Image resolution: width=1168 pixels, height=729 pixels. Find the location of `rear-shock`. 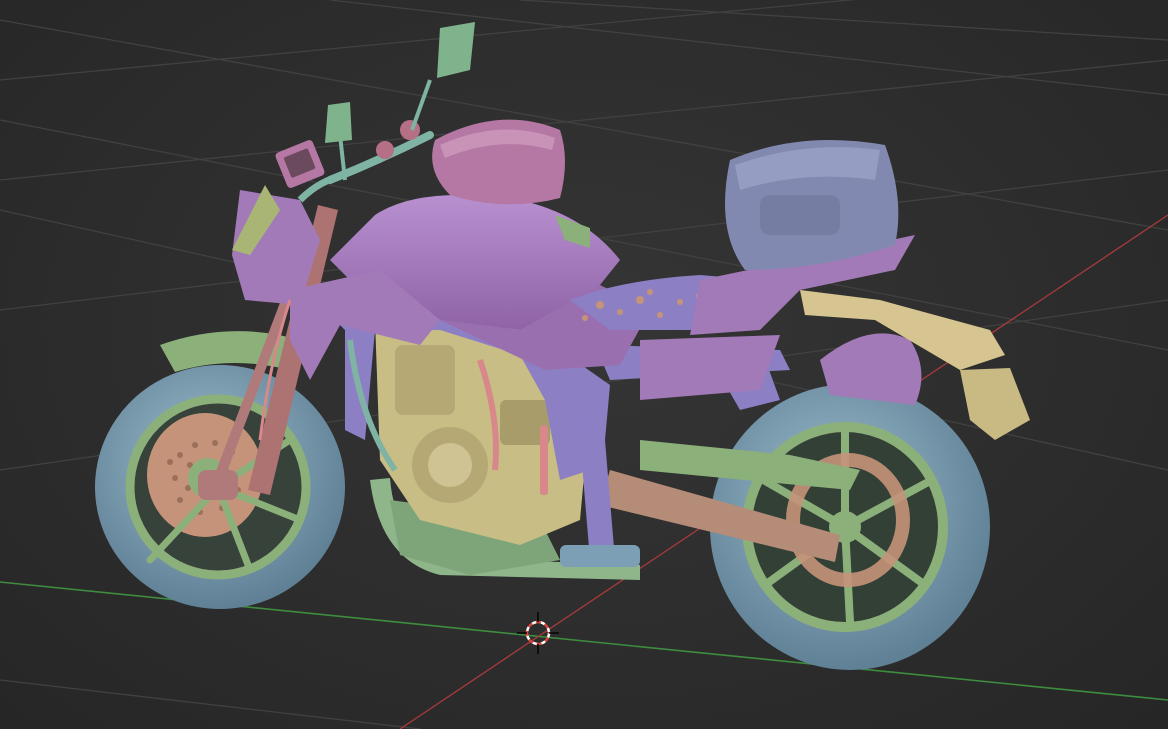

rear-shock is located at coordinates (544, 460).